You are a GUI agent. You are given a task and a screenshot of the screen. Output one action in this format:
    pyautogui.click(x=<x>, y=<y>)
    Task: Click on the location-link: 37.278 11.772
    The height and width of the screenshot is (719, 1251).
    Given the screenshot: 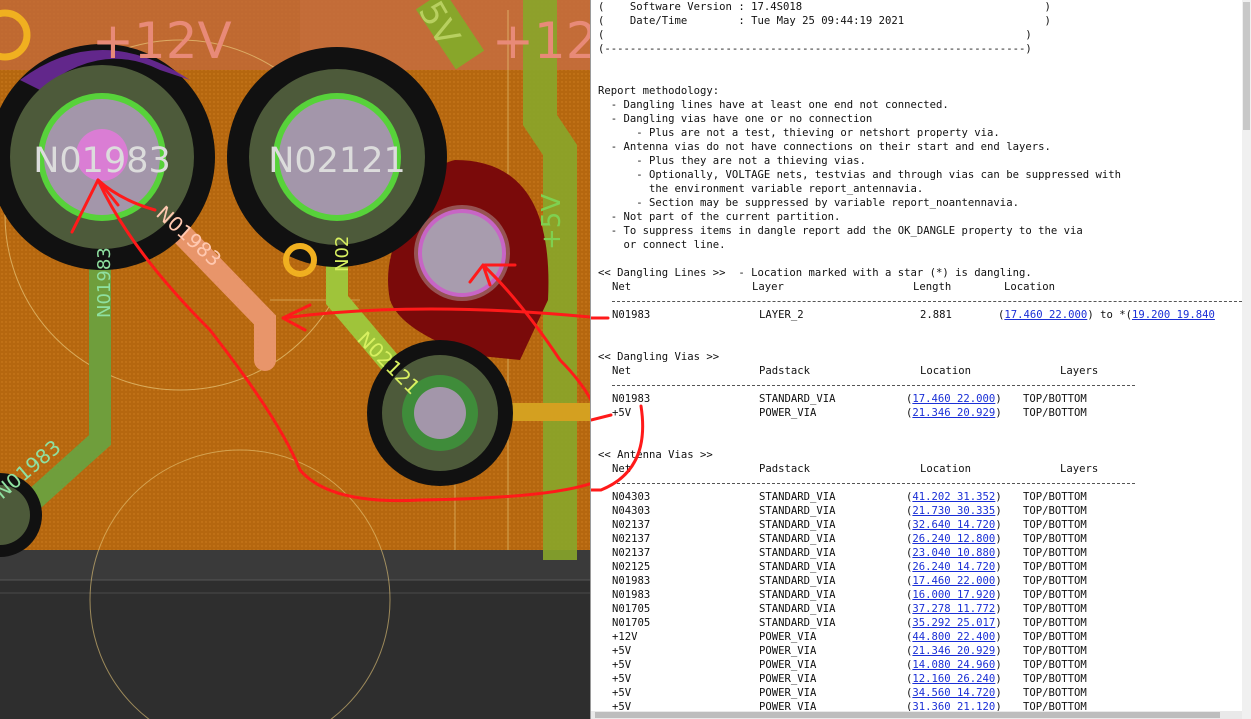 What is the action you would take?
    pyautogui.click(x=953, y=609)
    